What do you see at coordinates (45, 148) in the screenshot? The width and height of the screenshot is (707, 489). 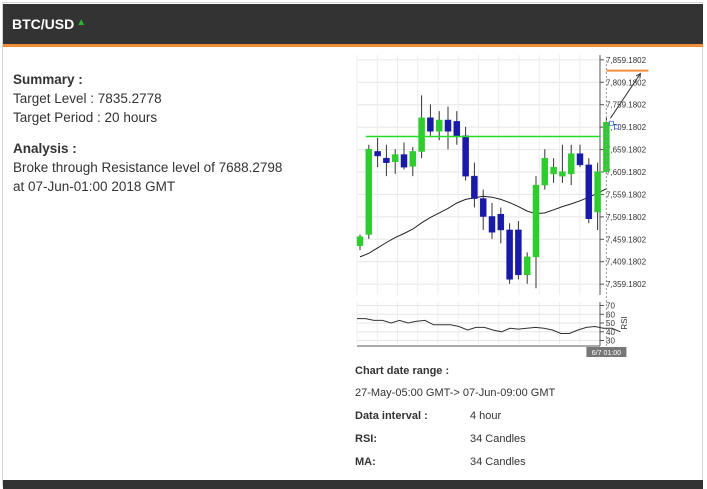 I see `analysis-heading: Analysis :` at bounding box center [45, 148].